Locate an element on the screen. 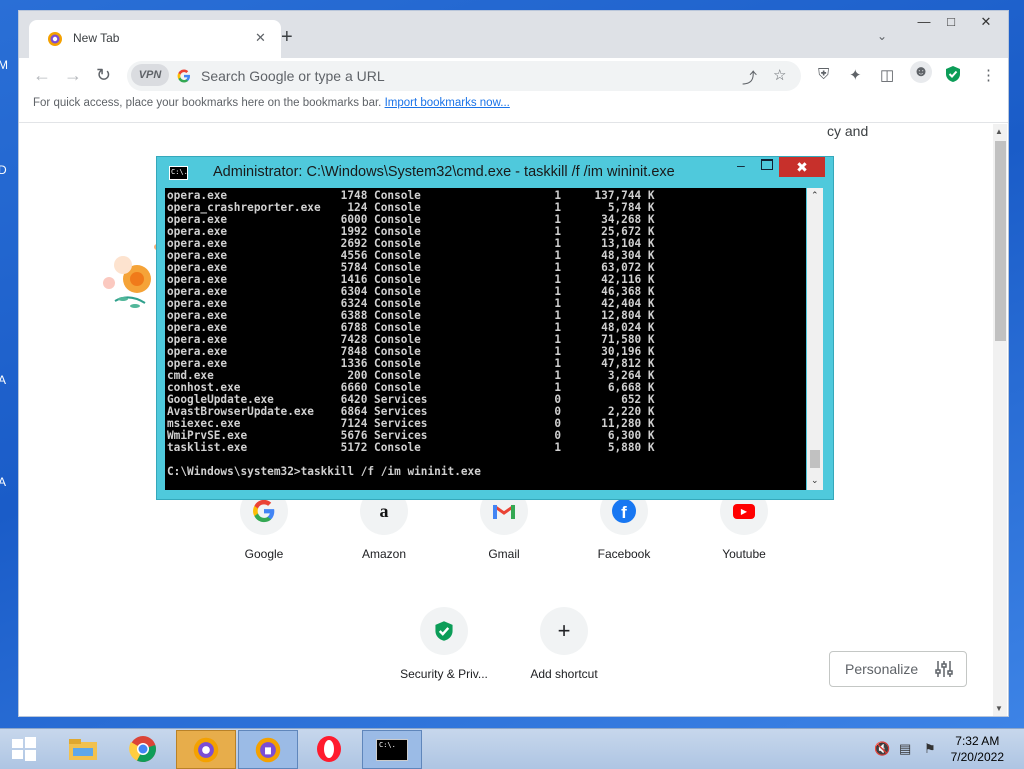 This screenshot has width=1024, height=769. maximize-button: □ is located at coordinates (951, 22).